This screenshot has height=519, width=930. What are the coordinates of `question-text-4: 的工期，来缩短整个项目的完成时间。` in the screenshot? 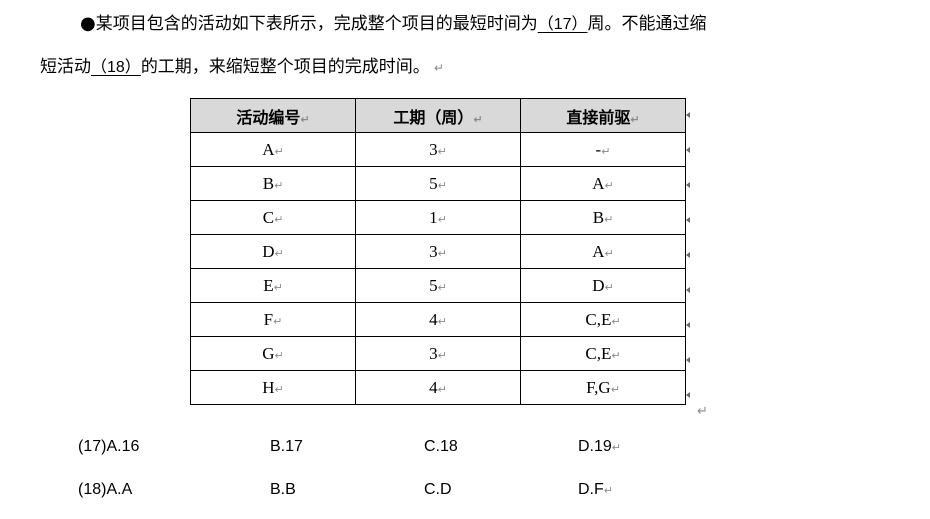 It's located at (285, 67).